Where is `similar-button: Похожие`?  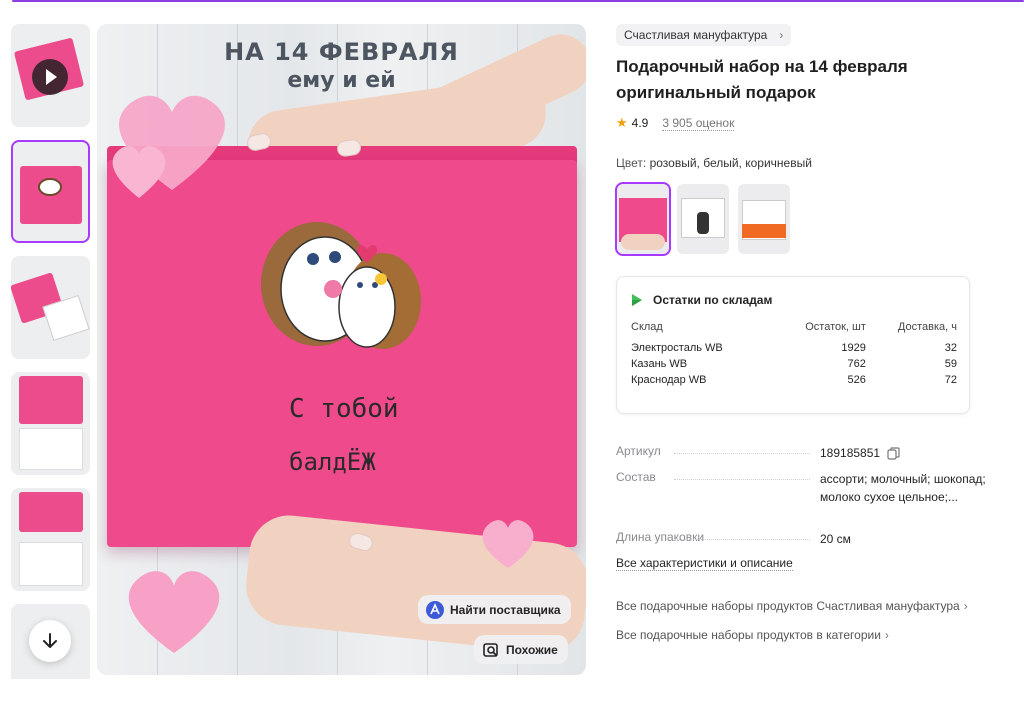 similar-button: Похожие is located at coordinates (521, 649).